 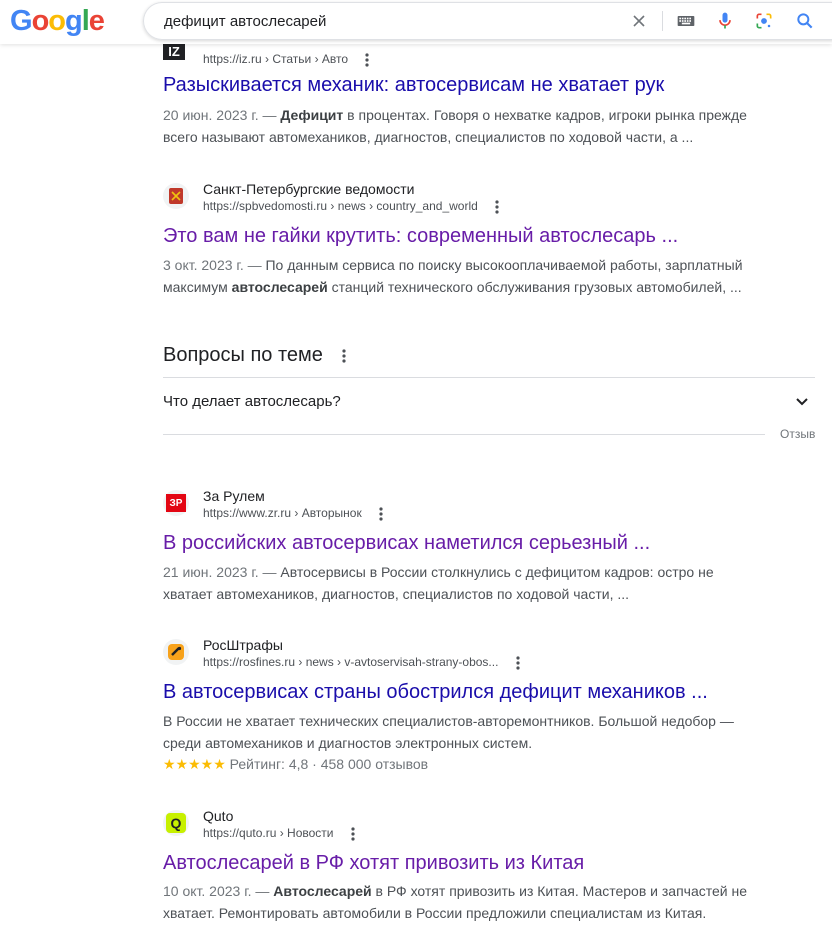 I want to click on result-date: 20 июн. 2023 г. —, so click(x=222, y=115).